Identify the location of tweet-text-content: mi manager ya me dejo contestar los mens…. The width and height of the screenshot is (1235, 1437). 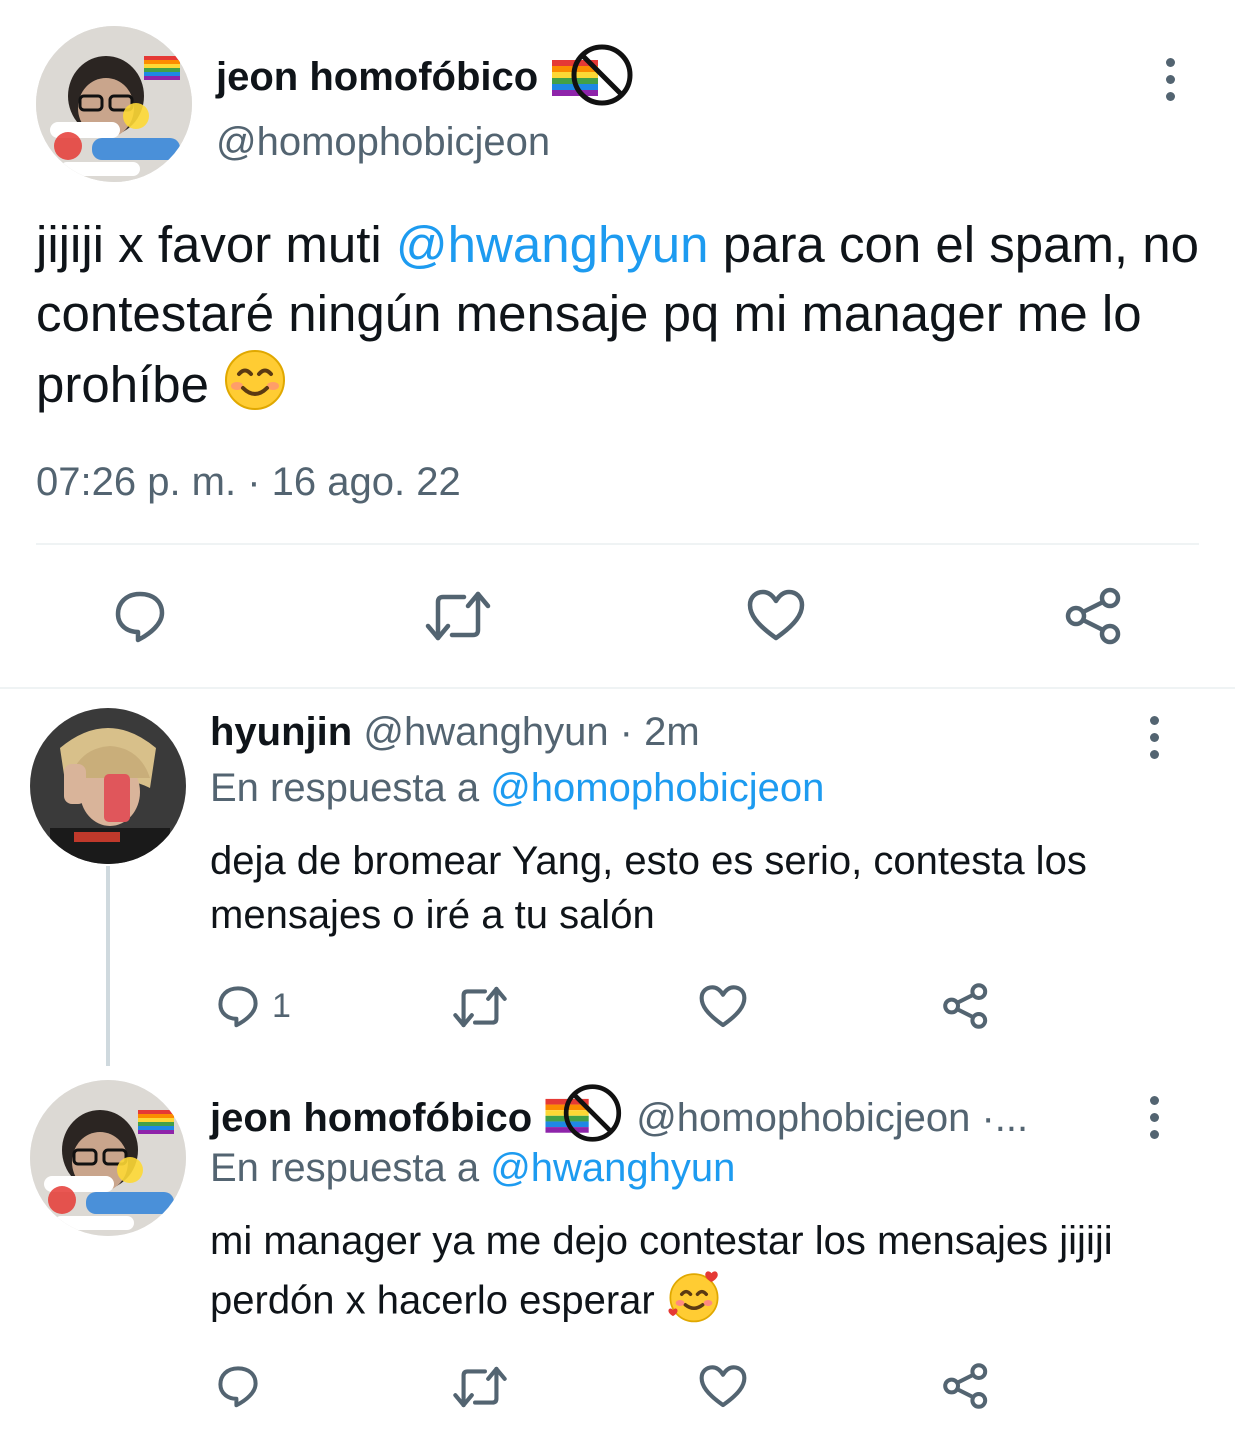
(661, 1271).